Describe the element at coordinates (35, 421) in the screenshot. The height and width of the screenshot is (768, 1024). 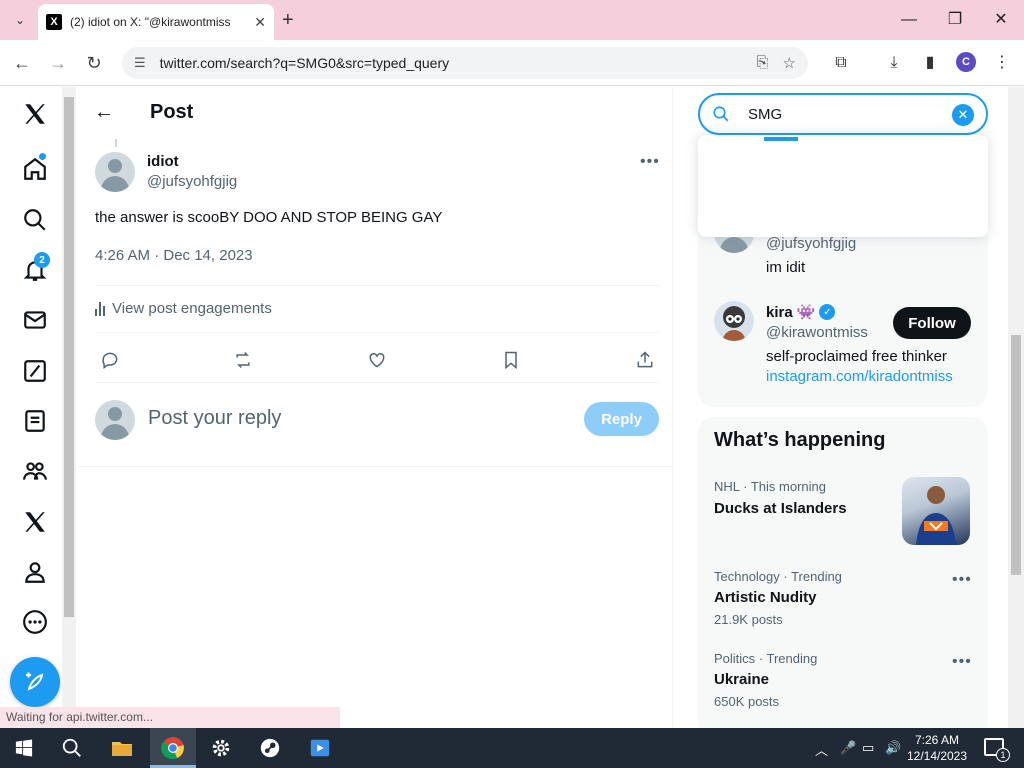
I see `lists-icon` at that location.